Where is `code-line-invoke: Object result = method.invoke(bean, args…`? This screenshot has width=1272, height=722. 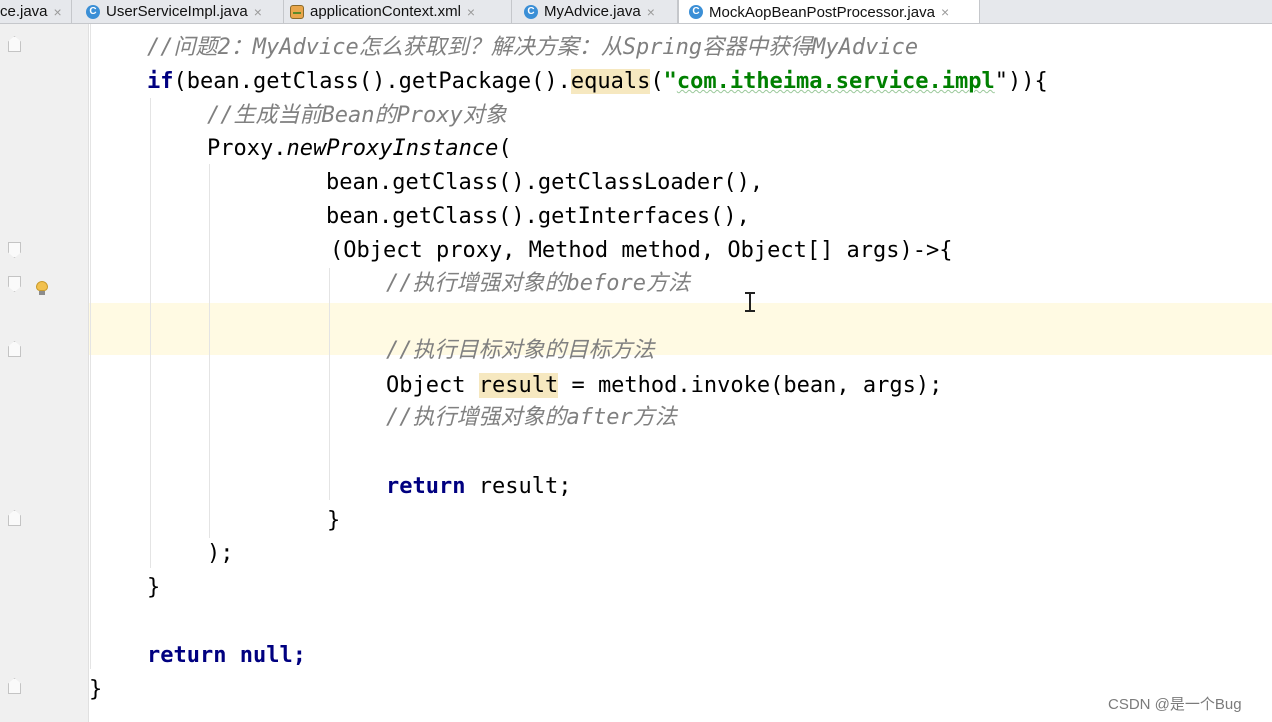
code-line-invoke: Object result = method.invoke(bean, args… is located at coordinates (664, 386).